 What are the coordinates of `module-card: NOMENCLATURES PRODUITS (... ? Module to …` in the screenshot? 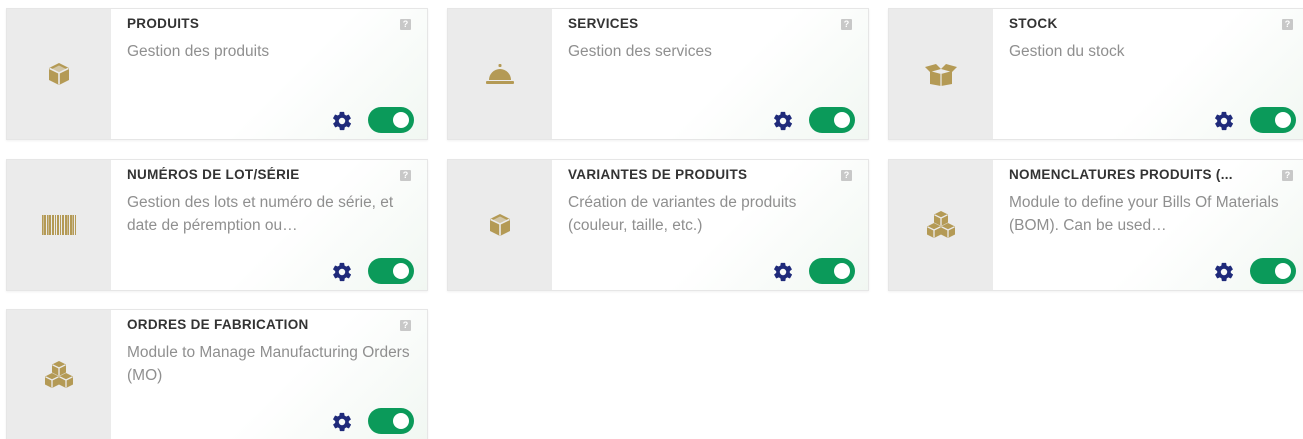 It's located at (1095, 225).